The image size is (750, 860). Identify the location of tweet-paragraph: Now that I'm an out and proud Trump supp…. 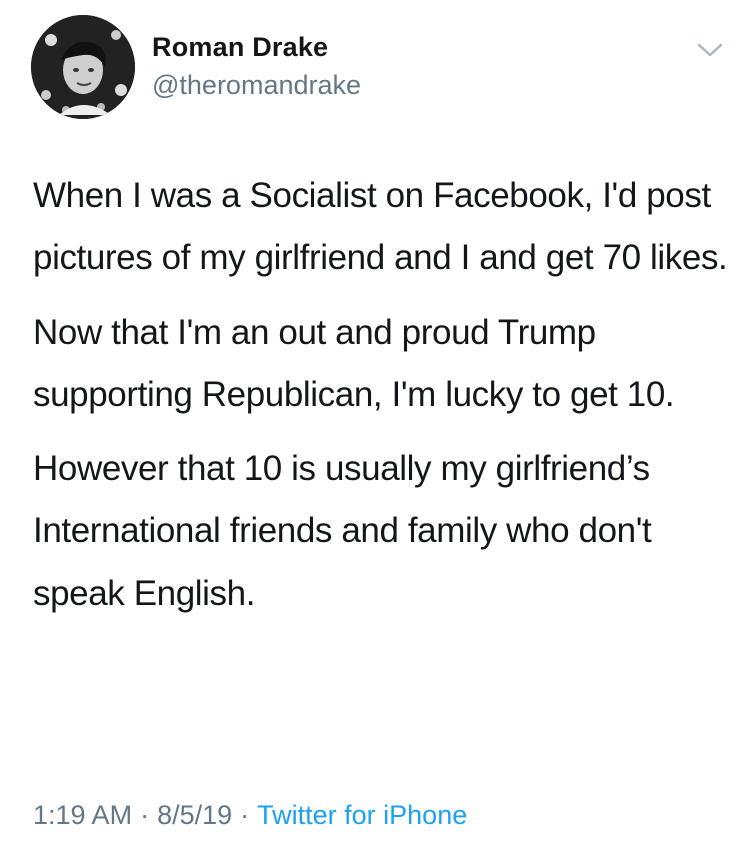
(354, 363).